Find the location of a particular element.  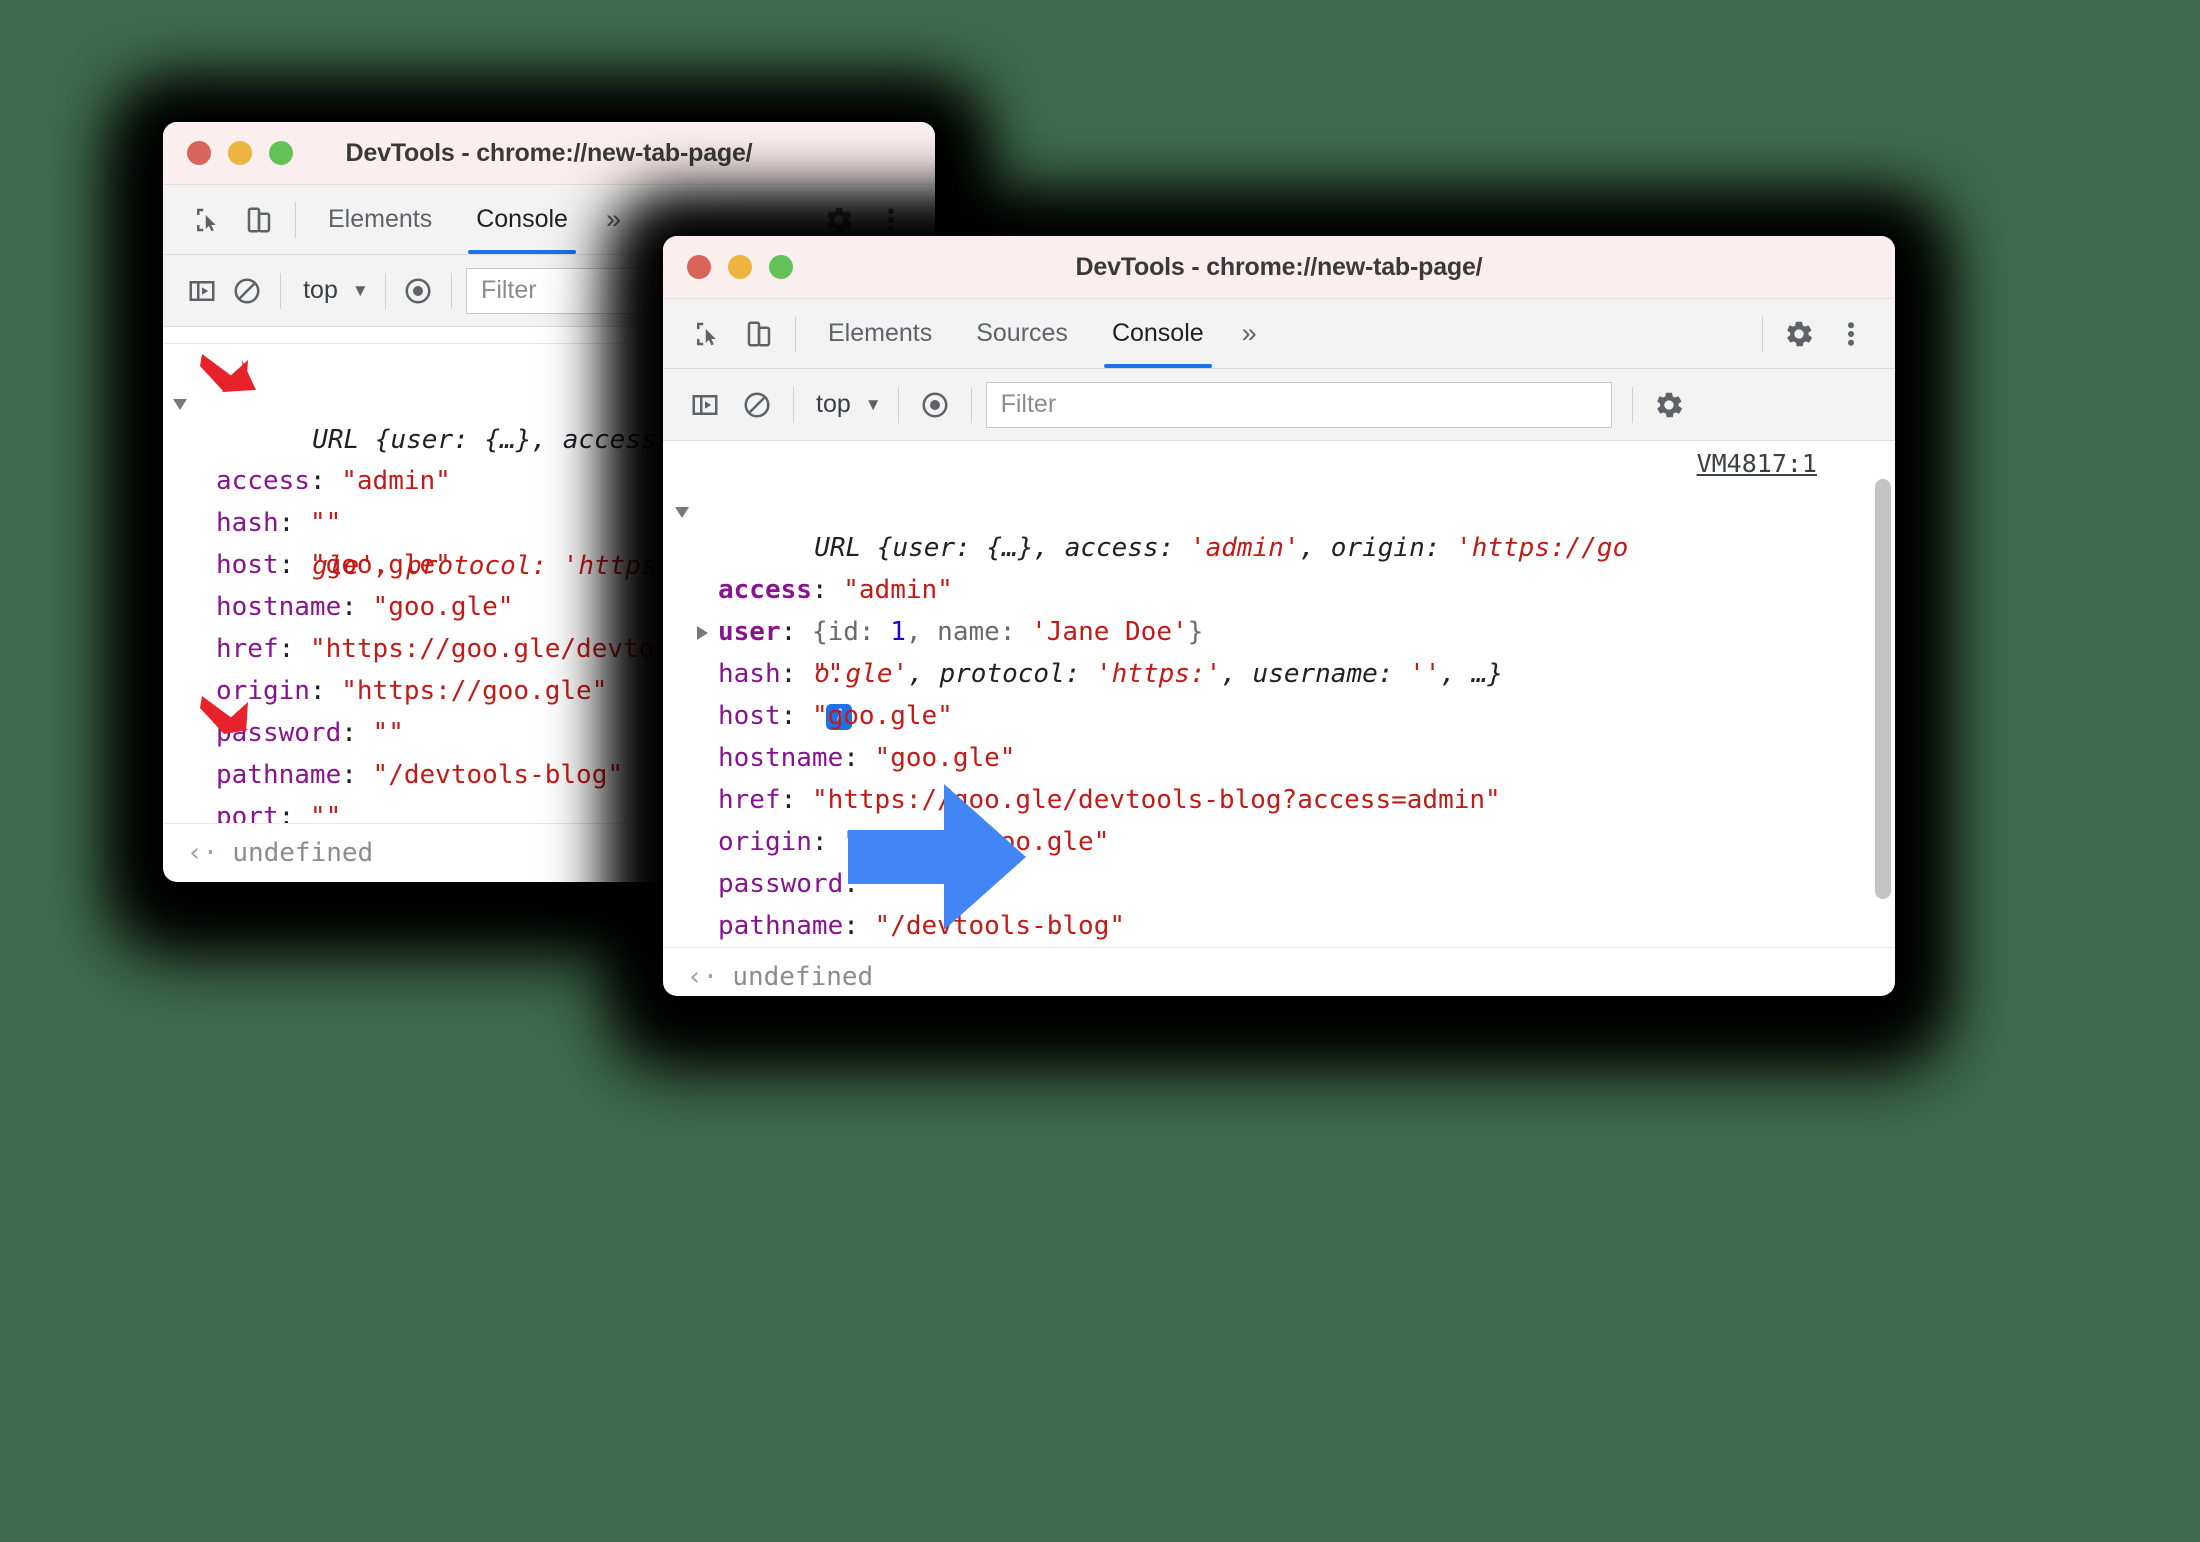

source-link: VM4817:1 is located at coordinates (1757, 463).